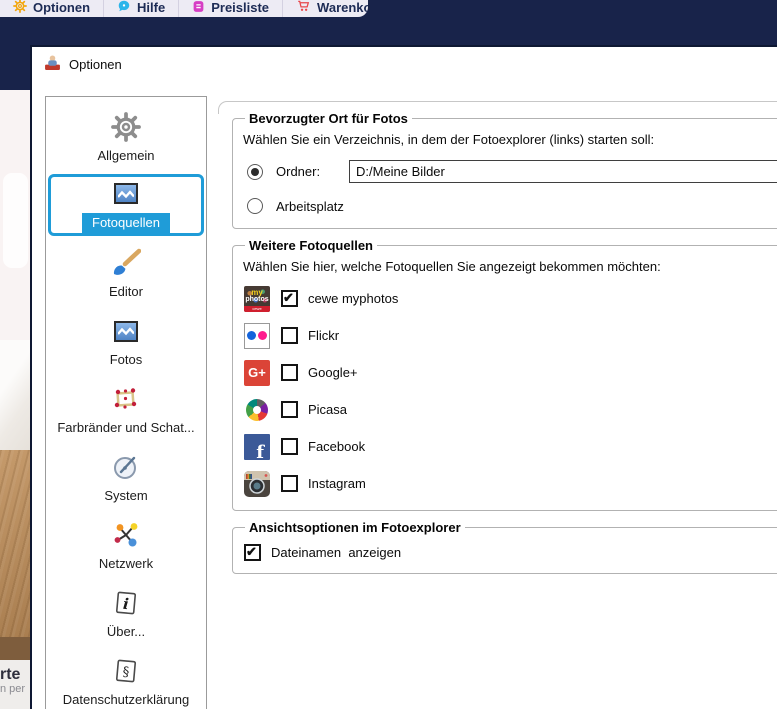  Describe the element at coordinates (126, 467) in the screenshot. I see `gauge-icon` at that location.